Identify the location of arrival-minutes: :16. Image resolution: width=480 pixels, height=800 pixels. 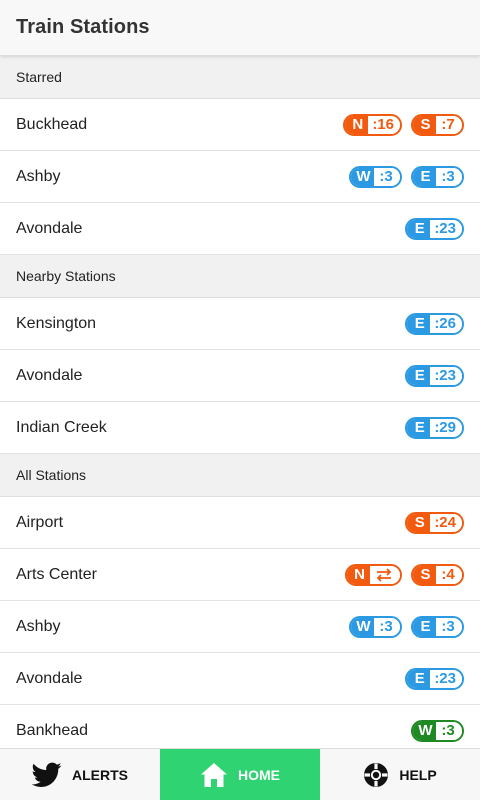
(384, 124).